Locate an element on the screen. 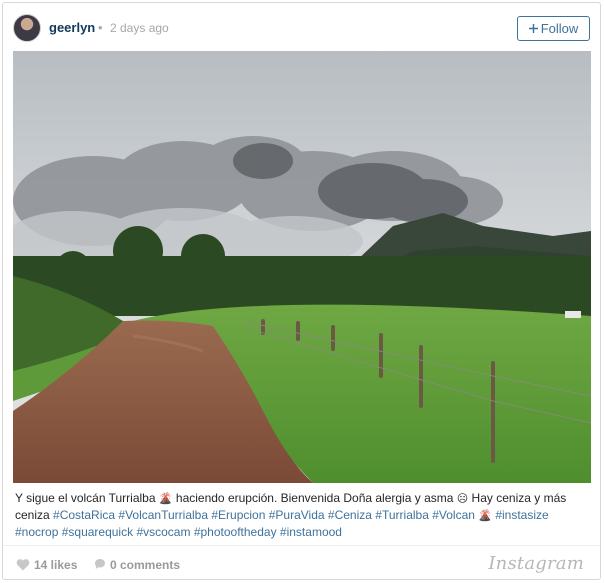 The height and width of the screenshot is (583, 605). instagram-logo: Instagram is located at coordinates (536, 563).